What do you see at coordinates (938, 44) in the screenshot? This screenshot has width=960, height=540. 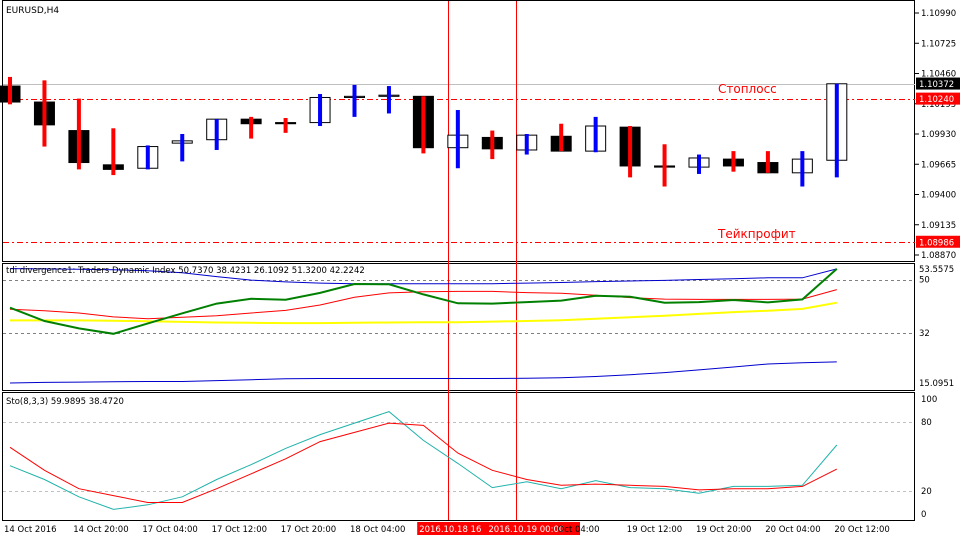 I see `price-tick-label: 1.10725` at bounding box center [938, 44].